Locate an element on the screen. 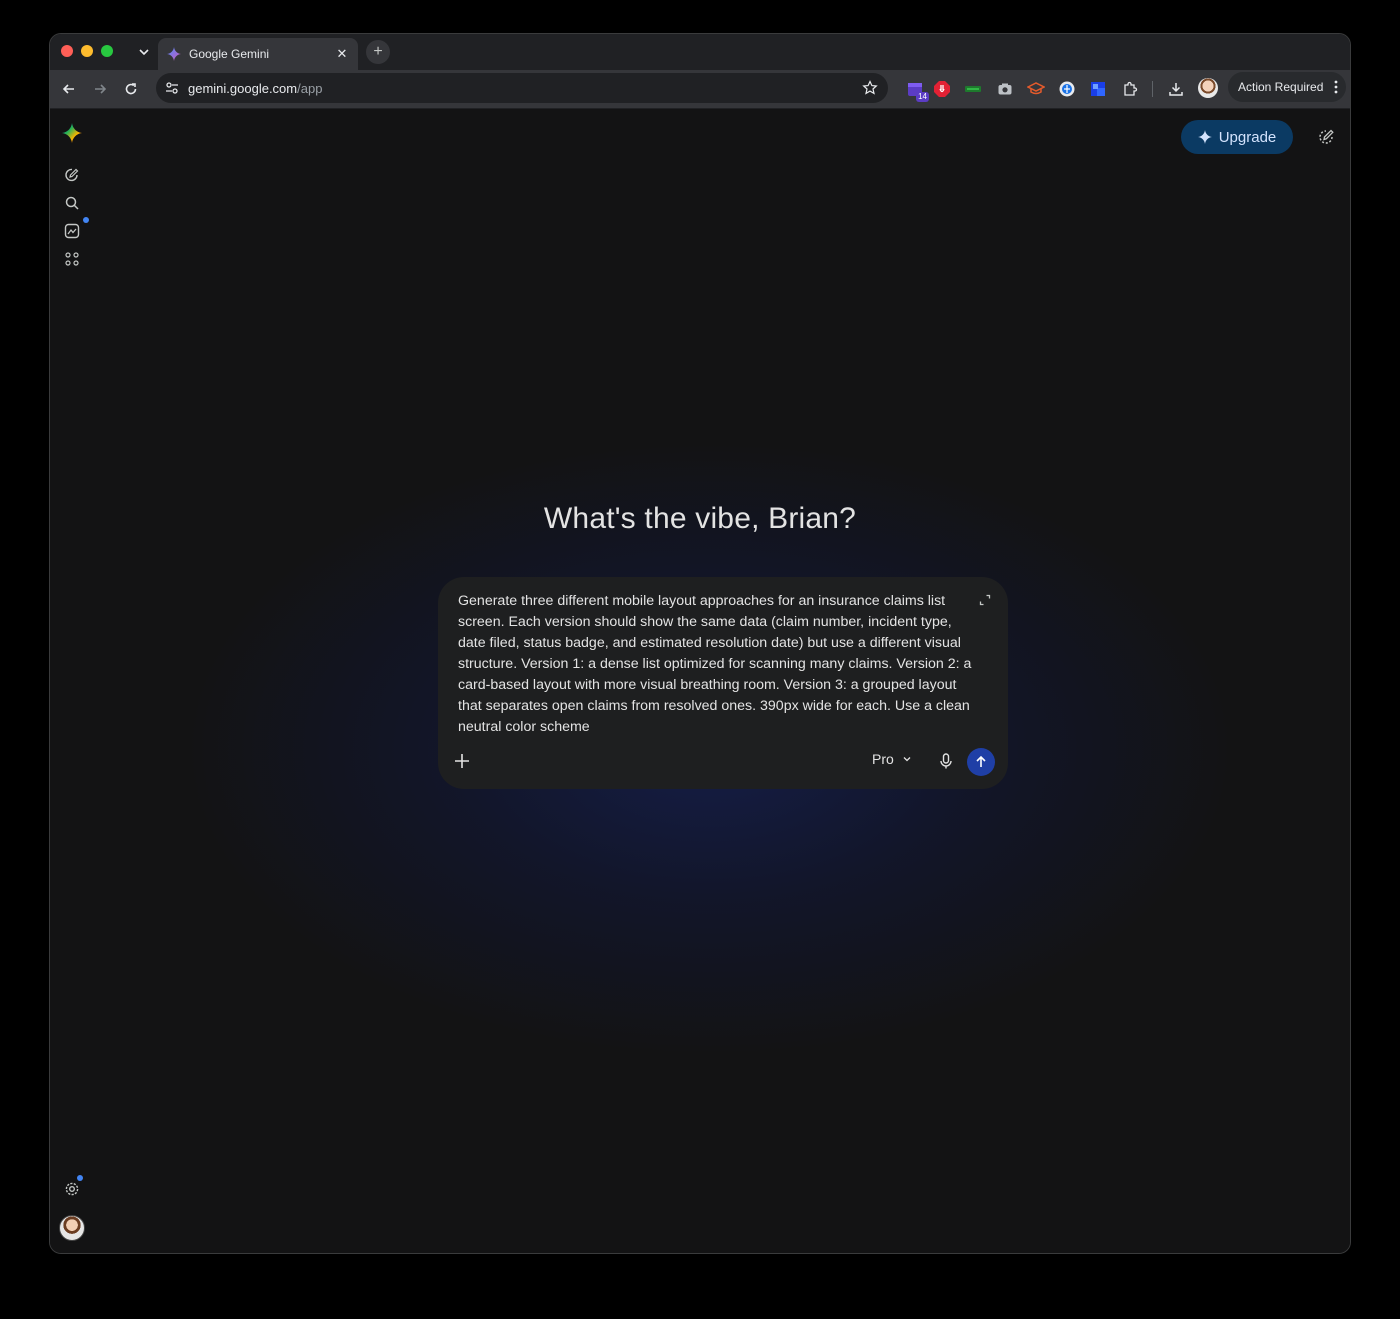 The image size is (1400, 1319). extension-globe-button is located at coordinates (1067, 89).